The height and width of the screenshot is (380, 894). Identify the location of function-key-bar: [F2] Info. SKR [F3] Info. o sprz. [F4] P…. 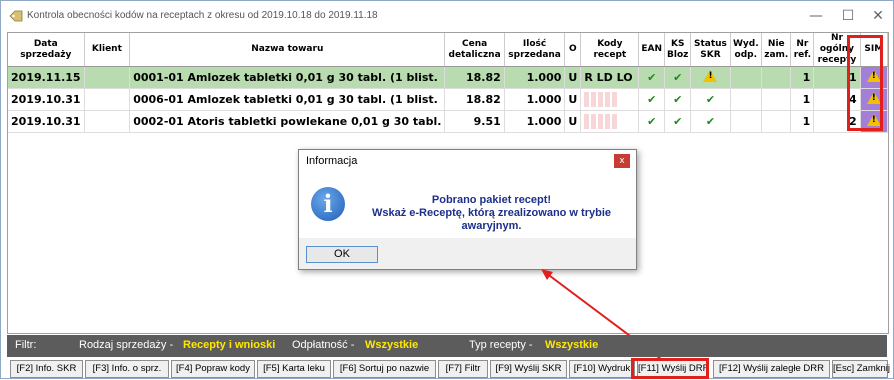
(448, 369).